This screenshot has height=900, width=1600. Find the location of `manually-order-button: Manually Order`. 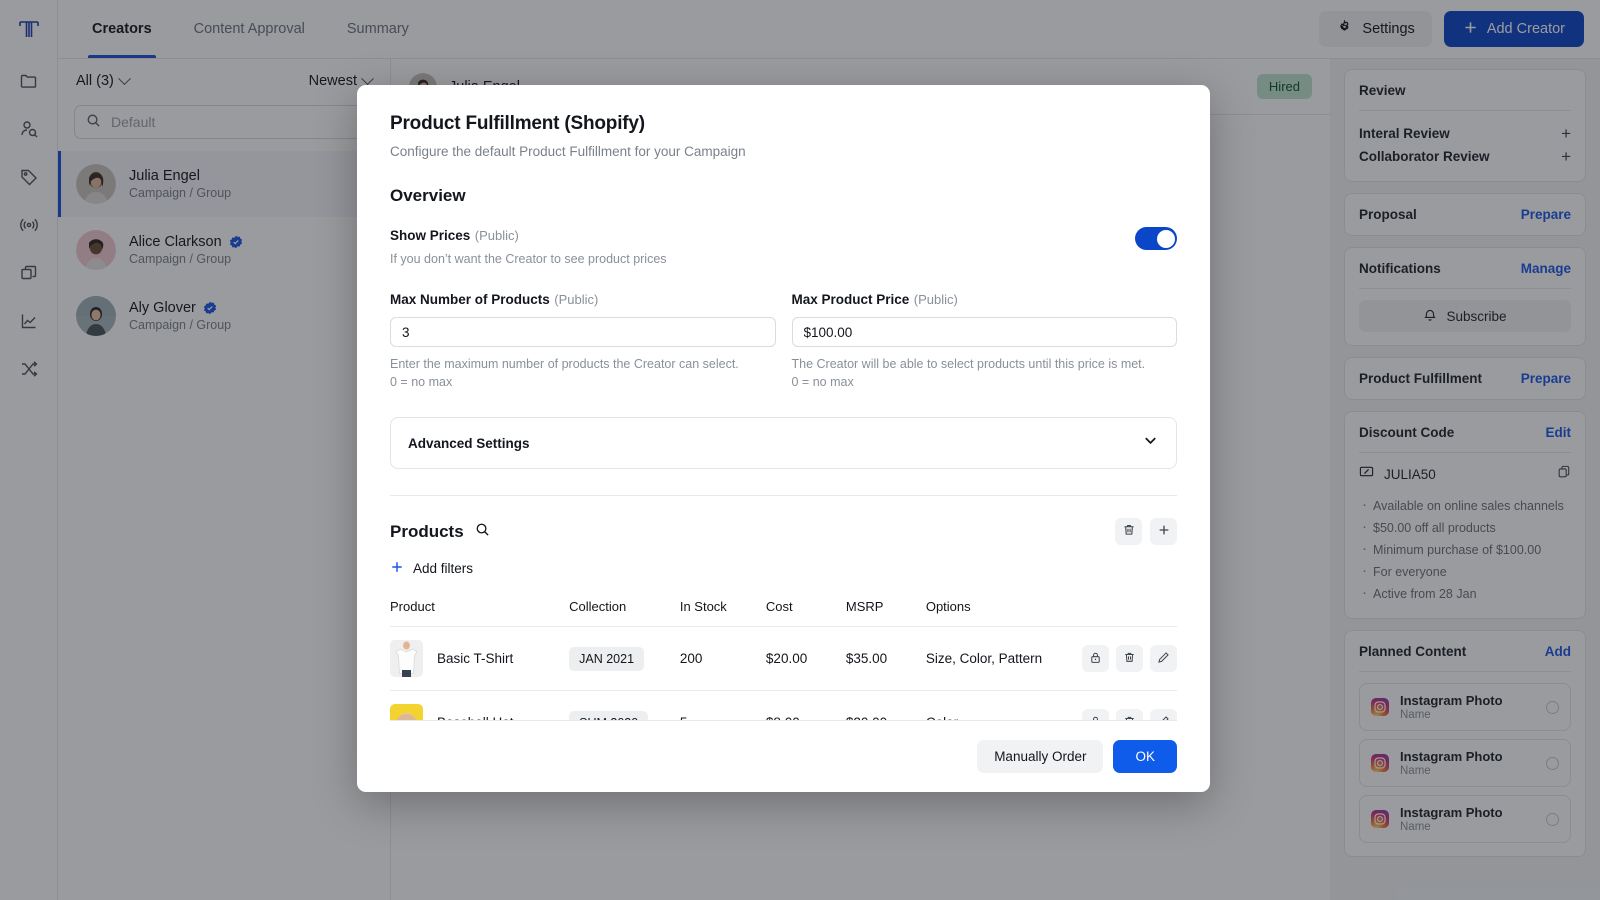

manually-order-button: Manually Order is located at coordinates (1040, 756).